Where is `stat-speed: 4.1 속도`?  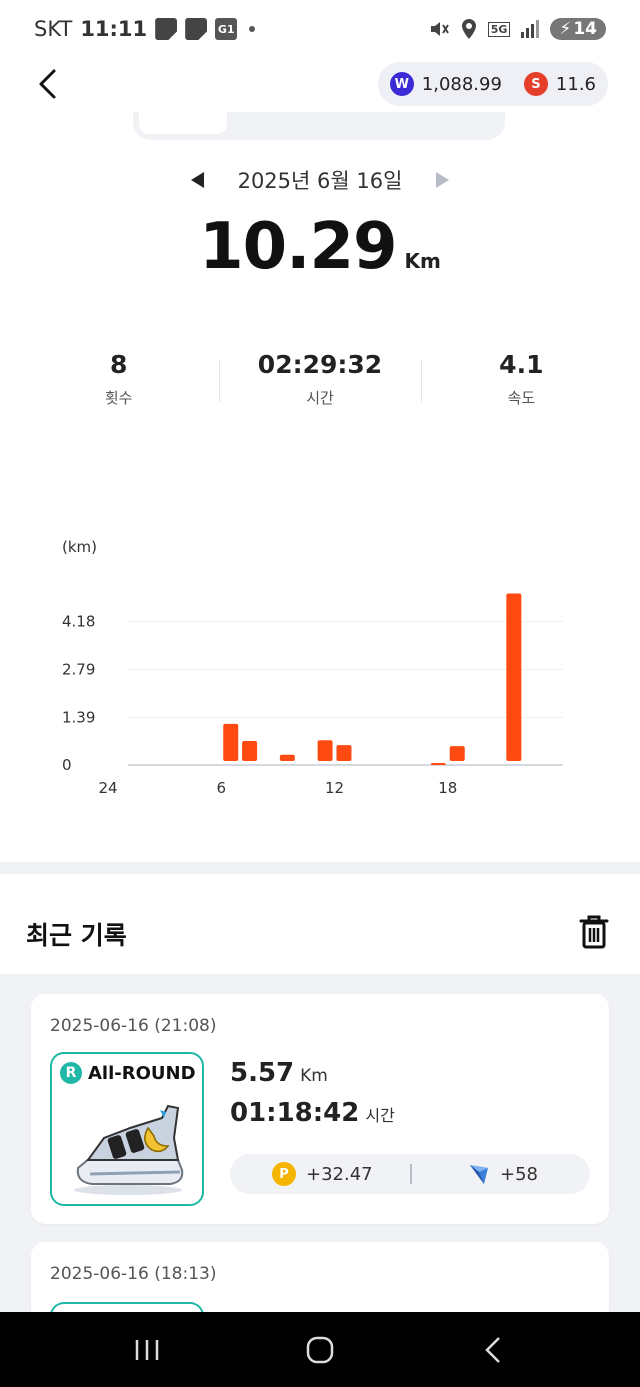 stat-speed: 4.1 속도 is located at coordinates (521, 385).